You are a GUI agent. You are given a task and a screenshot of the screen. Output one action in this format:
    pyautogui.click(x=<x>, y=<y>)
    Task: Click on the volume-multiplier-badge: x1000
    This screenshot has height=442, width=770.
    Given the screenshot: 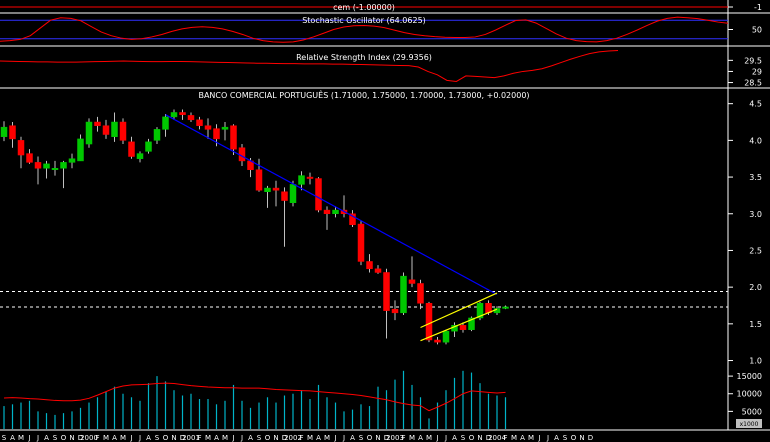 What is the action you would take?
    pyautogui.click(x=749, y=424)
    